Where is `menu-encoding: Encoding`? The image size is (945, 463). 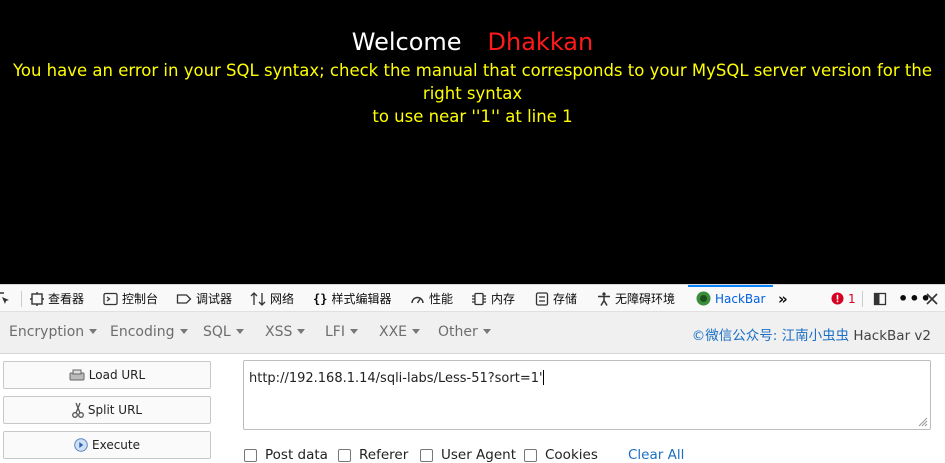 menu-encoding: Encoding is located at coordinates (149, 332).